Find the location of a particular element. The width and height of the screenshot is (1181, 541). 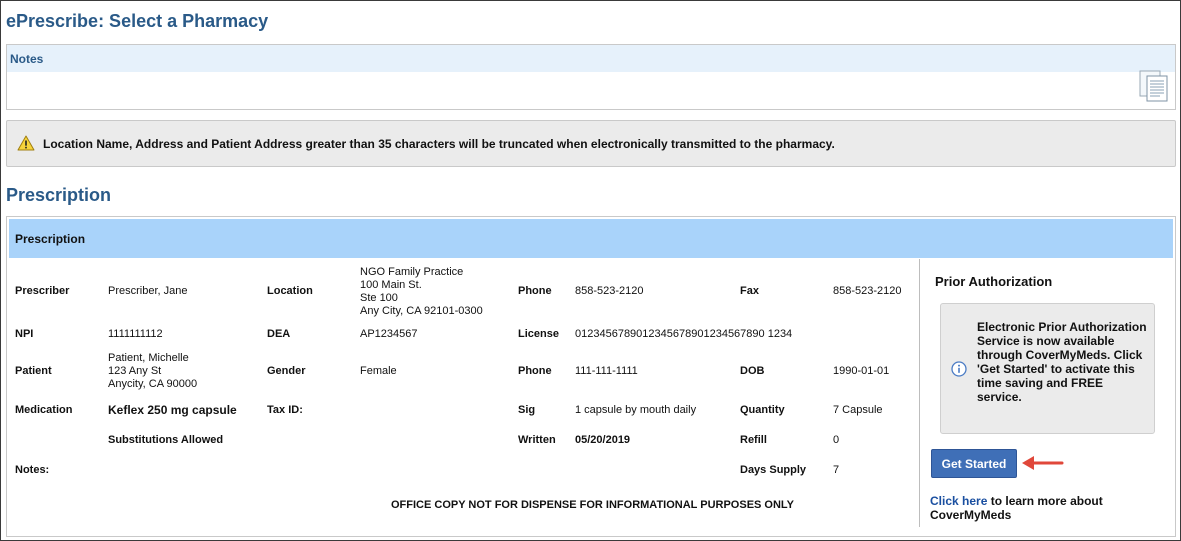

dea-value: AP1234567 is located at coordinates (389, 334).